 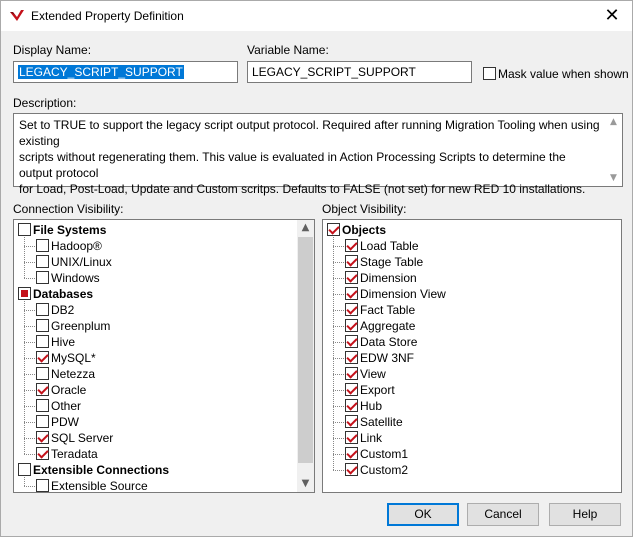 I want to click on display-name-input: LEGACY_SCRIPT_SUPPORT, so click(x=125, y=72).